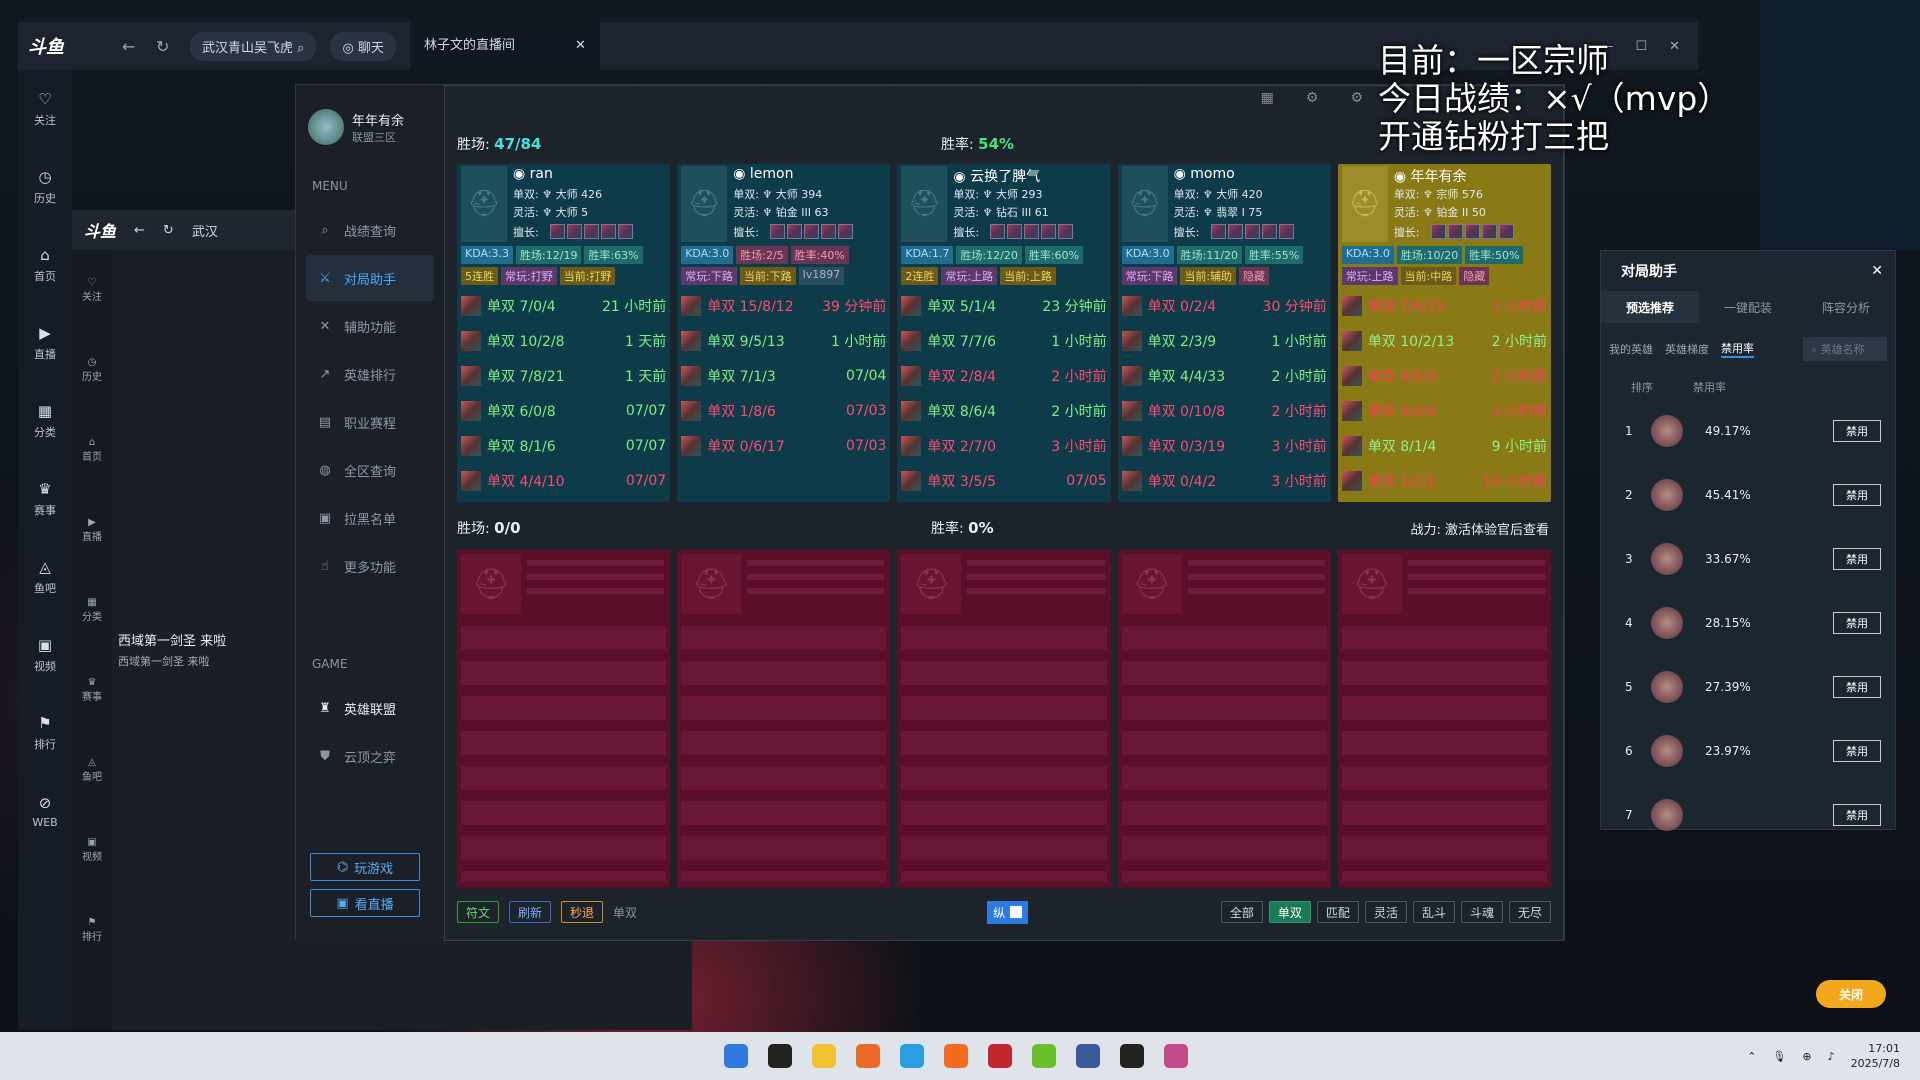 The image size is (1920, 1080). Describe the element at coordinates (912, 1056) in the screenshot. I see `edge-icon` at that location.